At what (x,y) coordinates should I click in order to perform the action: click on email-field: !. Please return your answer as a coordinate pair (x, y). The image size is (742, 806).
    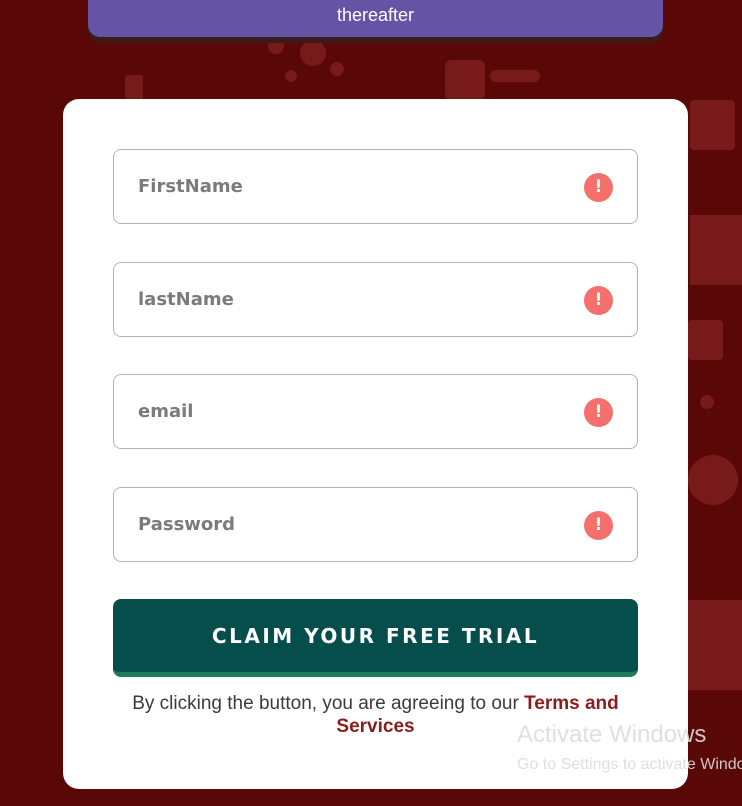
    Looking at the image, I should click on (375, 411).